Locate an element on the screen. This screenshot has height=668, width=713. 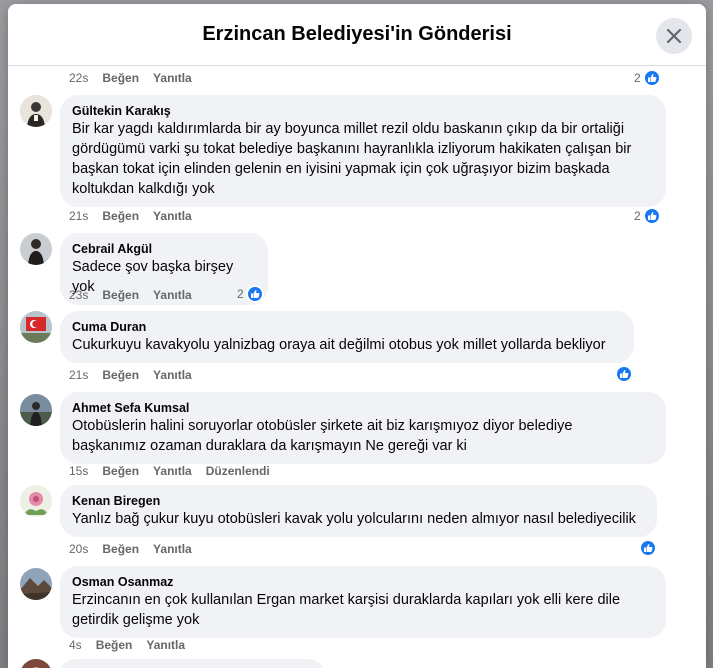
comment-time: 22s is located at coordinates (79, 78).